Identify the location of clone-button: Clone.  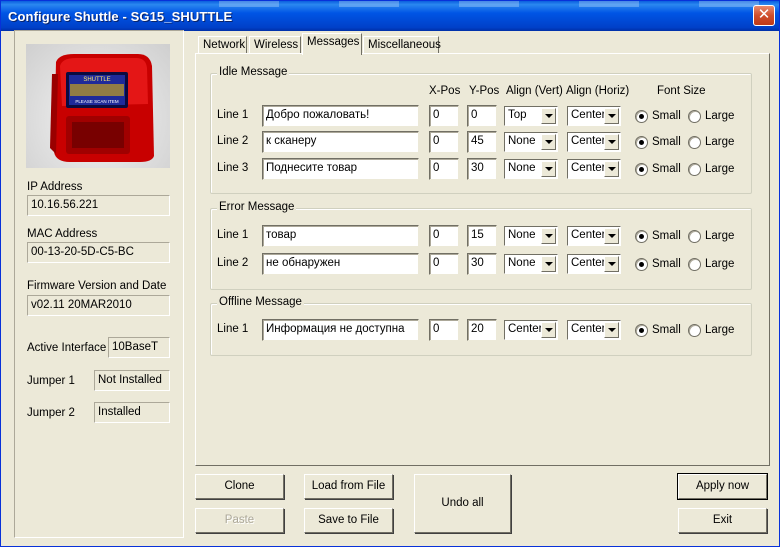
(239, 486).